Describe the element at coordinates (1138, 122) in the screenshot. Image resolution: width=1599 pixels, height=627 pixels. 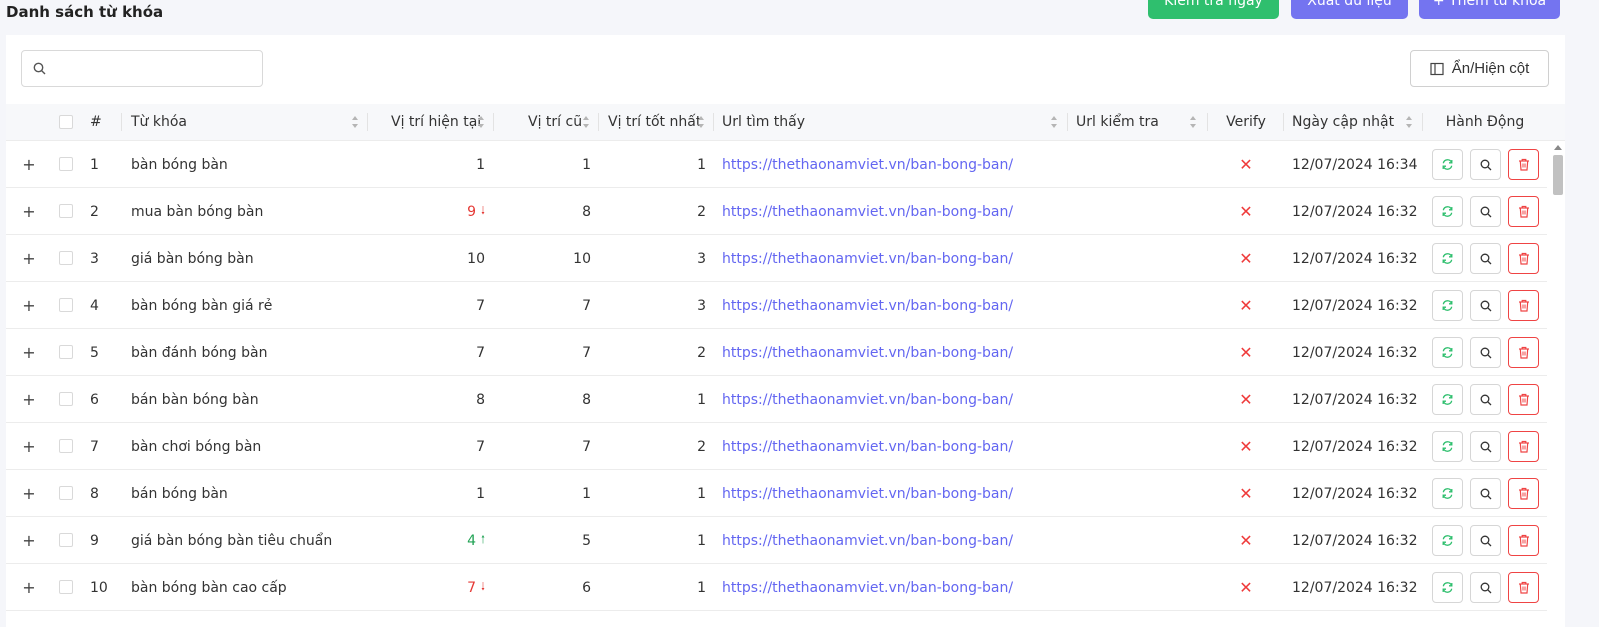
I see `header-url-check: Url kiểm tra` at that location.